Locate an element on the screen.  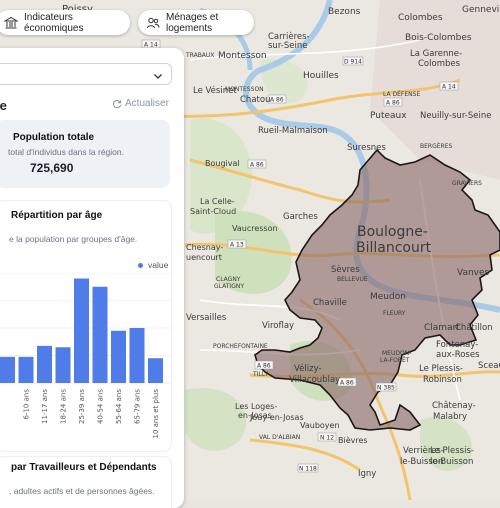
map-label: Vanves is located at coordinates (473, 273).